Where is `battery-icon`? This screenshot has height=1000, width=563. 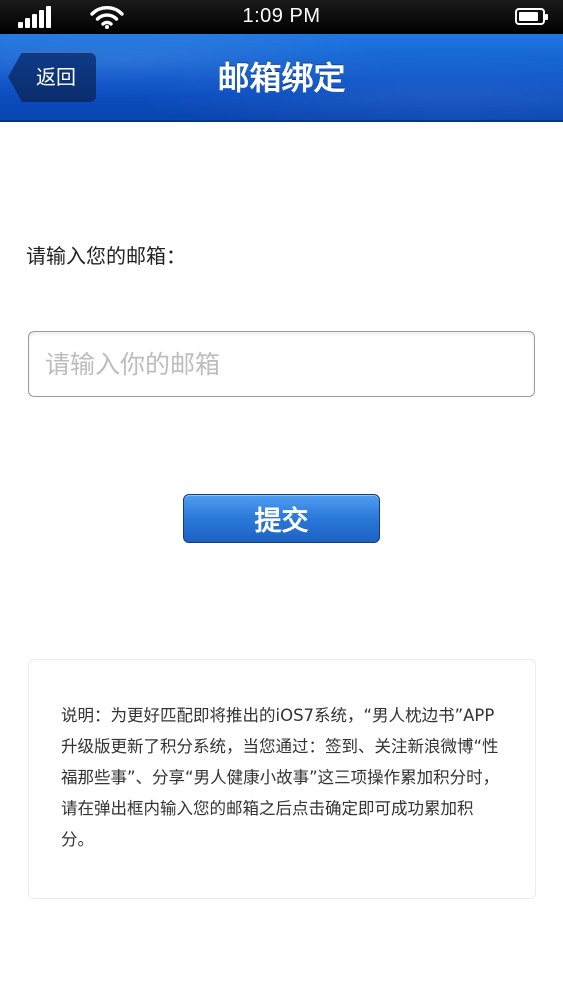 battery-icon is located at coordinates (531, 16).